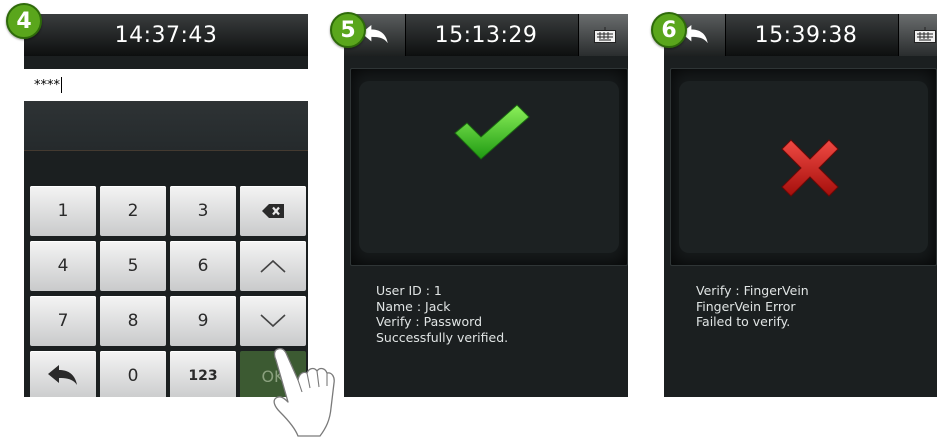  Describe the element at coordinates (133, 321) in the screenshot. I see `key-8: 8` at that location.